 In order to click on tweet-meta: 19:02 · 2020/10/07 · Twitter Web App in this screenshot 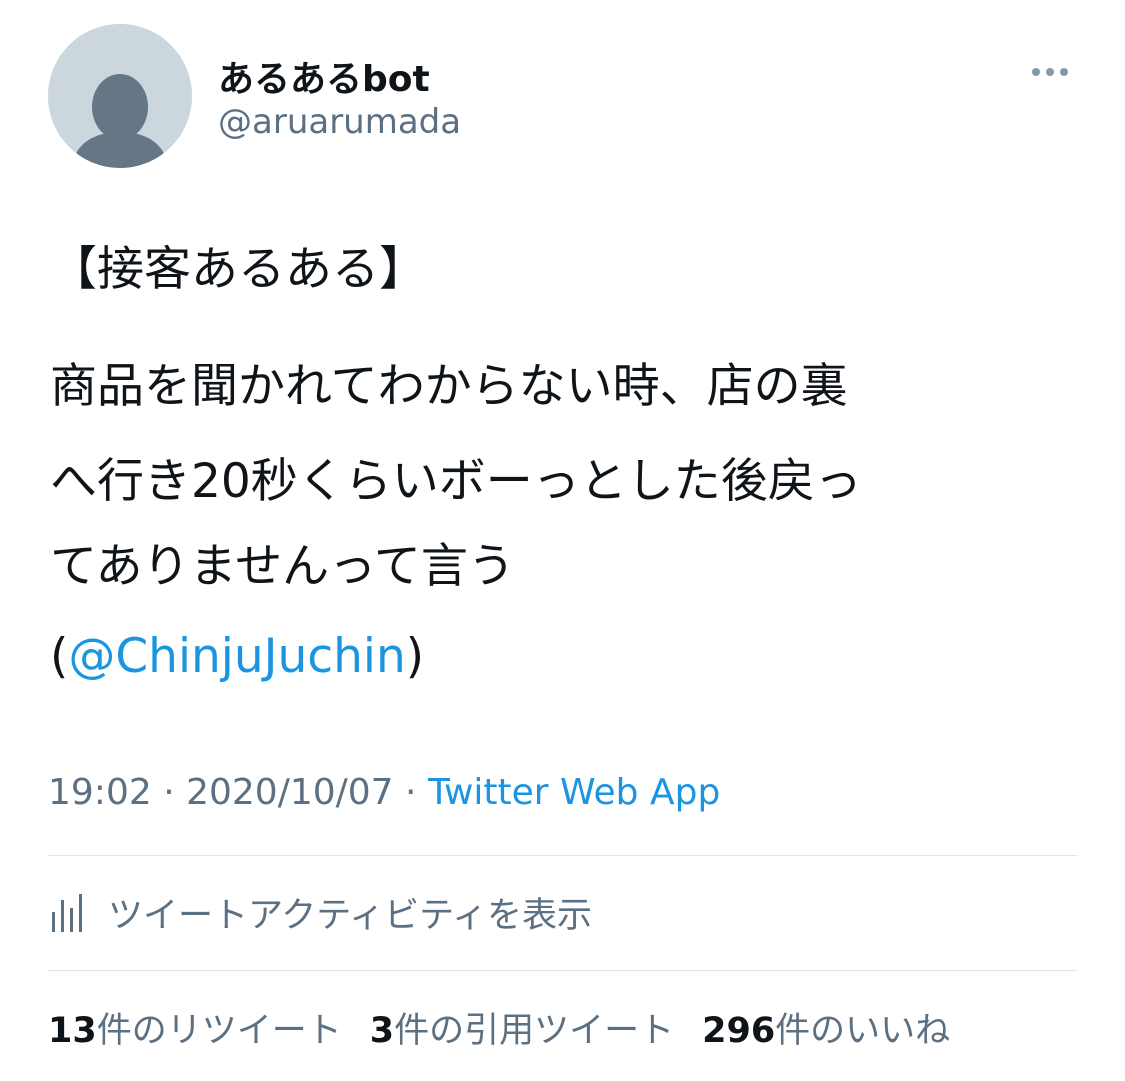, I will do `click(384, 792)`.